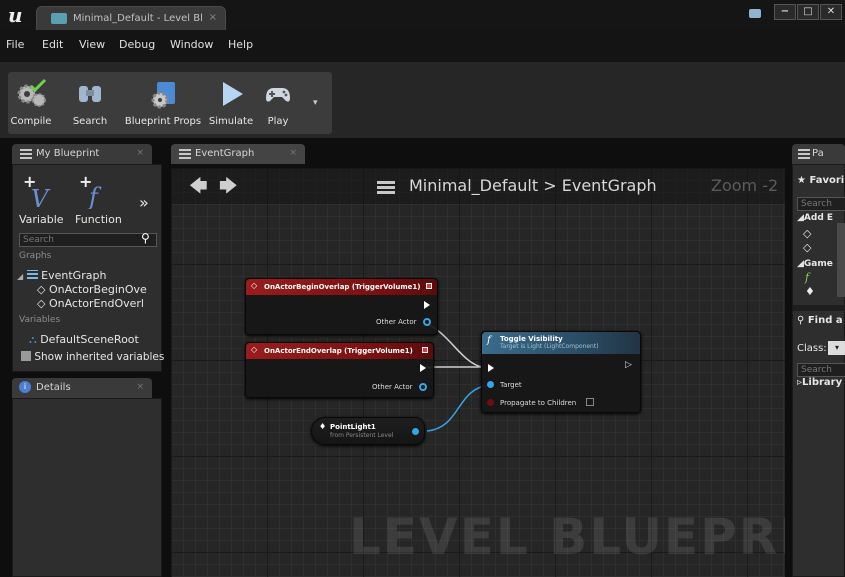 This screenshot has height=577, width=845. I want to click on exec-in-pin, so click(491, 368).